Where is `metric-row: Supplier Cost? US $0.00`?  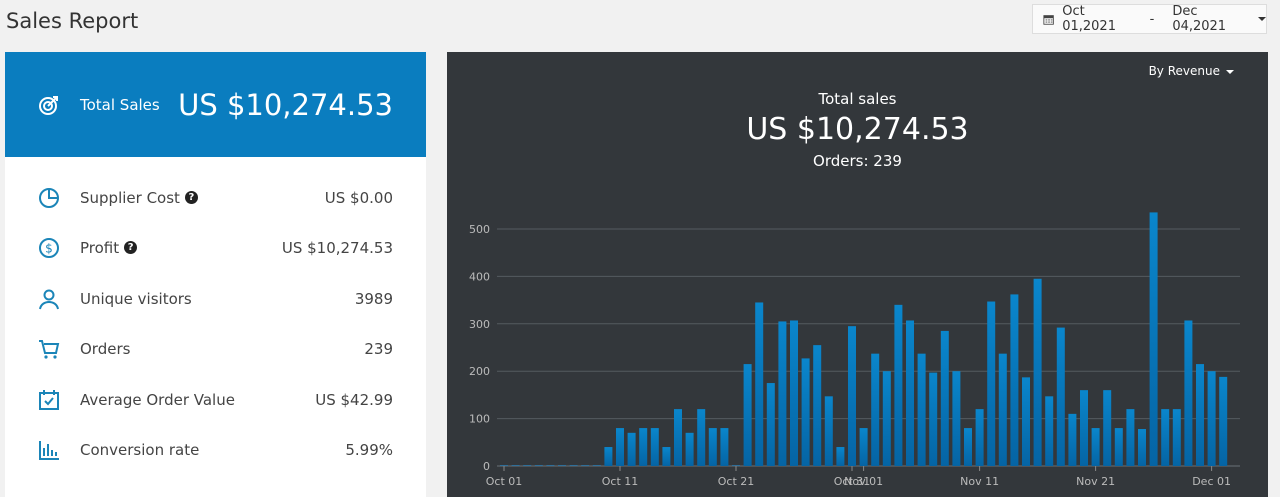 metric-row: Supplier Cost? US $0.00 is located at coordinates (215, 198).